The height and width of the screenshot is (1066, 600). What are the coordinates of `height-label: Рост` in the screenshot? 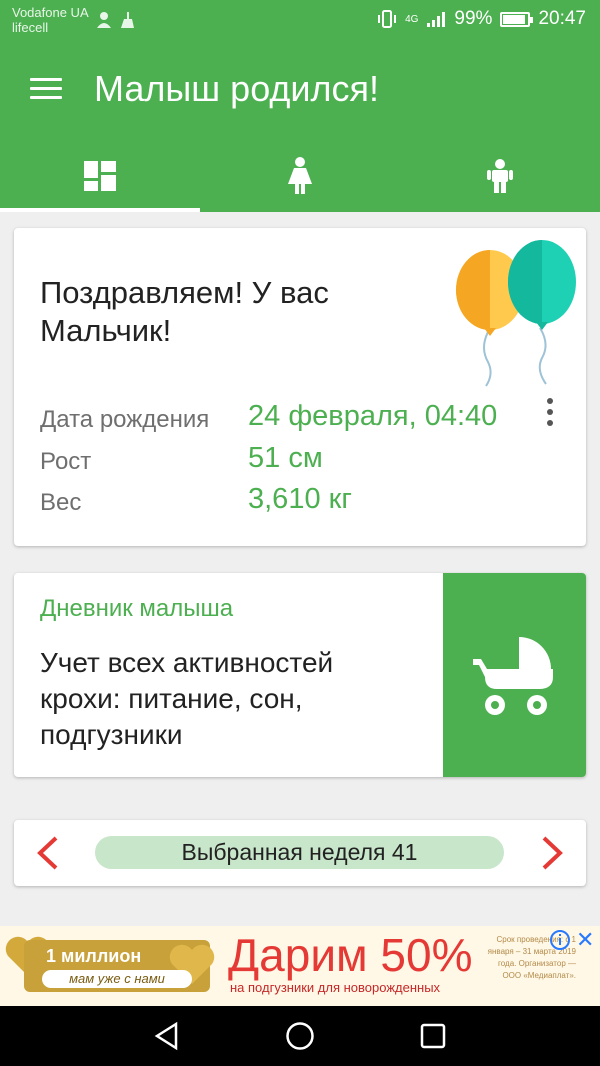 It's located at (66, 461).